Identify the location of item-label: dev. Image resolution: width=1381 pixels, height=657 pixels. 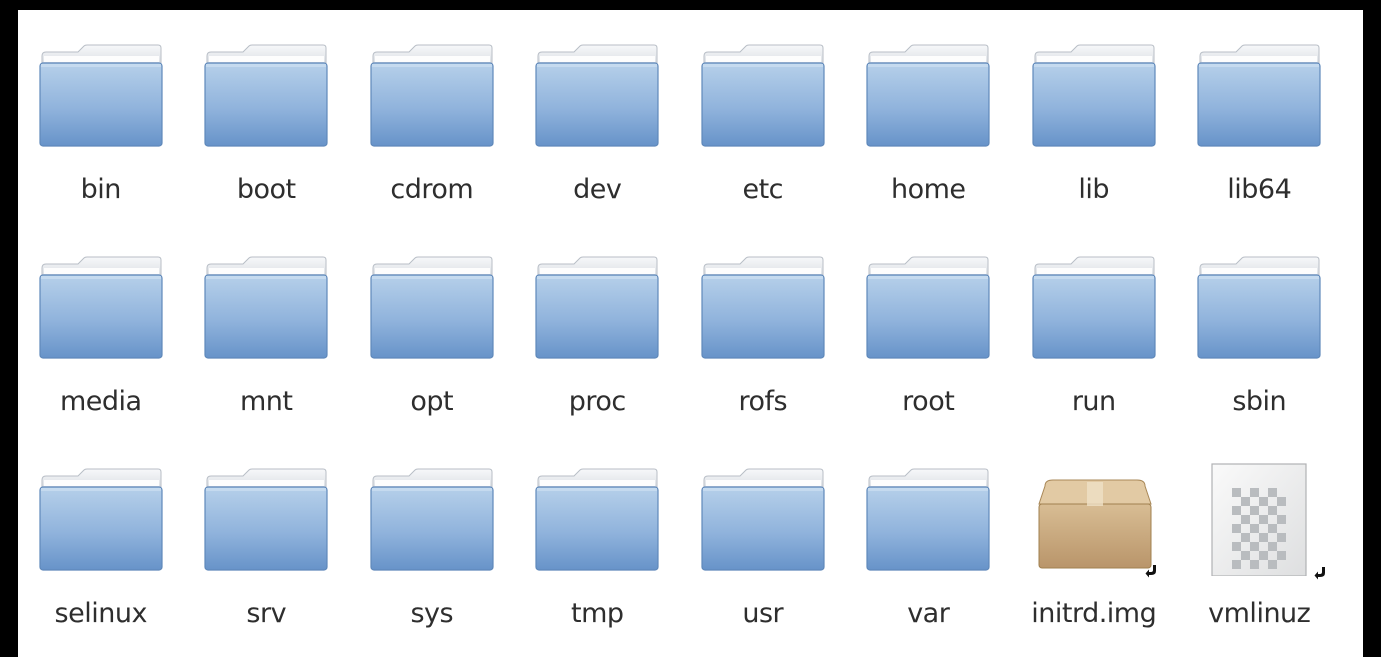
(597, 189).